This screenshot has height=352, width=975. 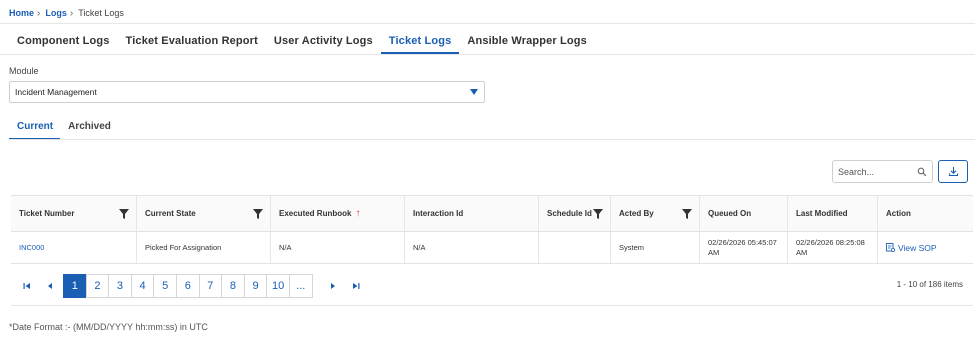 I want to click on acted-by-cell: System, so click(x=654, y=247).